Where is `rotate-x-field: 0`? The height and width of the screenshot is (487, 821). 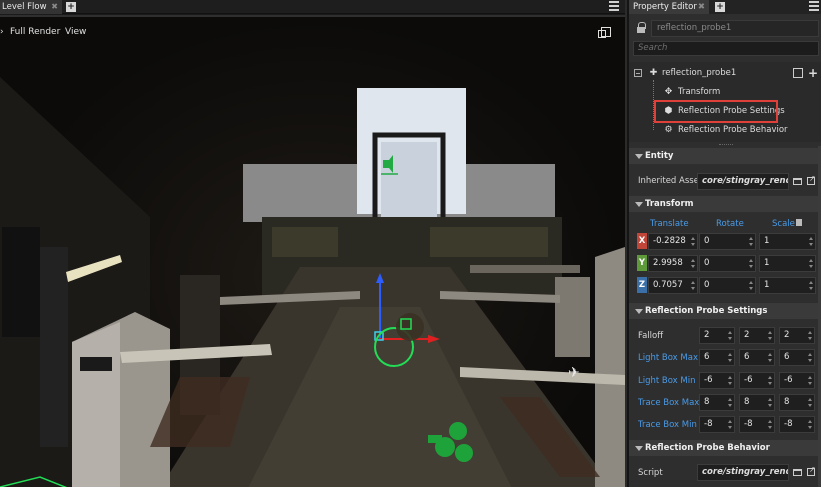 rotate-x-field: 0 is located at coordinates (727, 241).